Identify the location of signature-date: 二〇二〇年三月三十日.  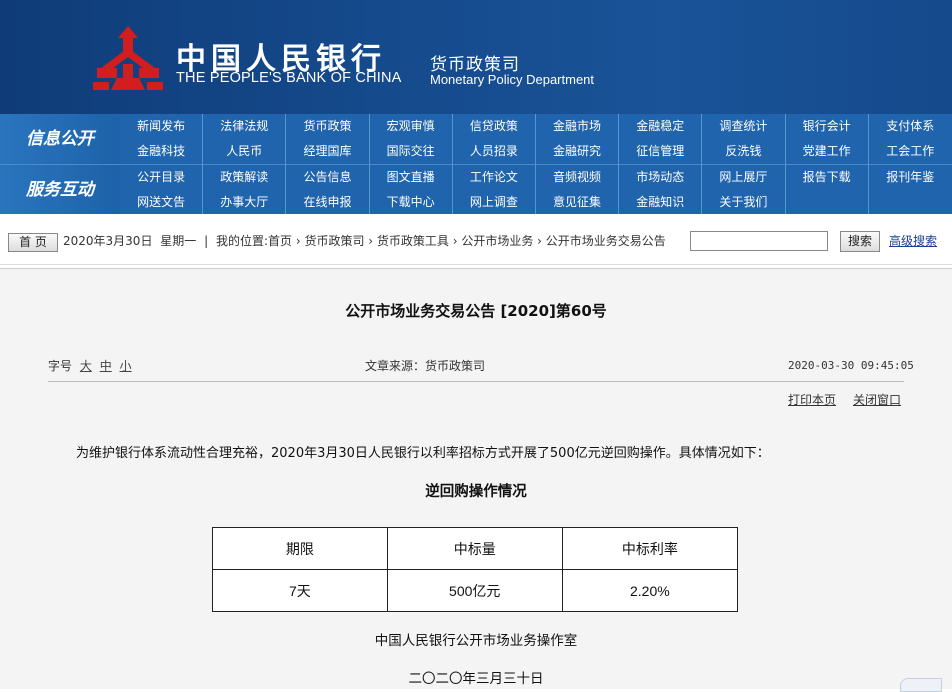
(476, 679).